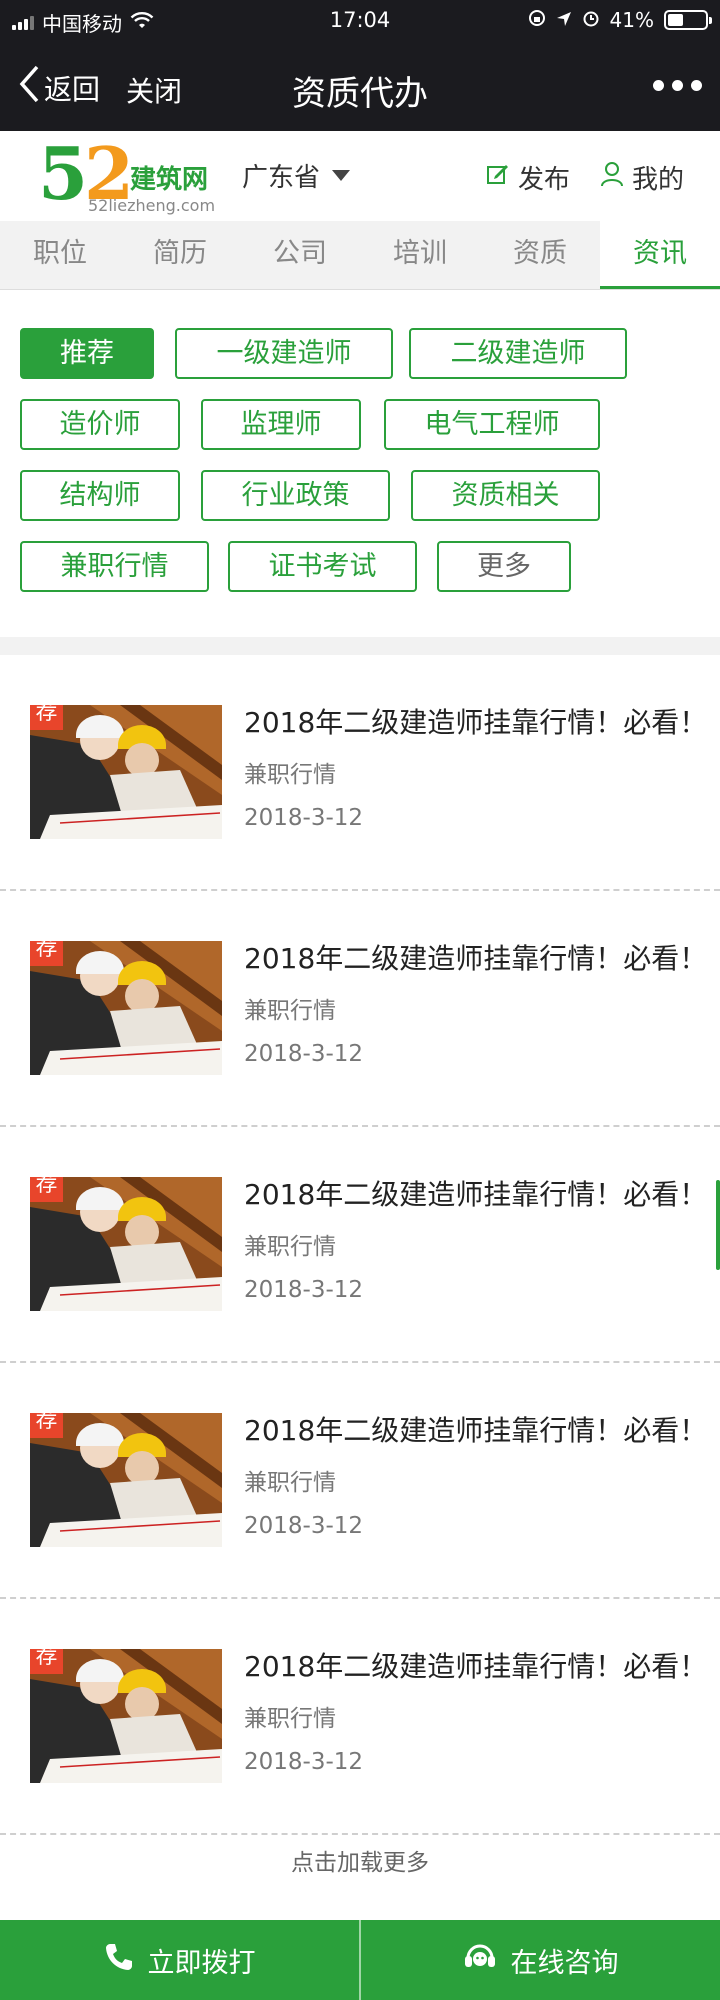 The image size is (720, 2000). What do you see at coordinates (322, 566) in the screenshot?
I see `tag-certificate-exam: 证书考试` at bounding box center [322, 566].